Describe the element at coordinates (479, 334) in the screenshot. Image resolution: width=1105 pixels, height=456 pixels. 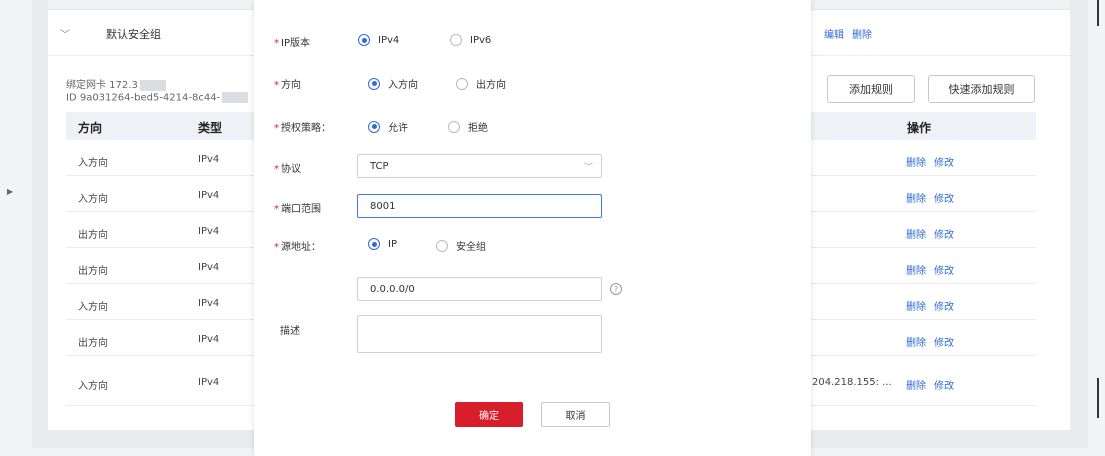
I see `description-textarea` at that location.